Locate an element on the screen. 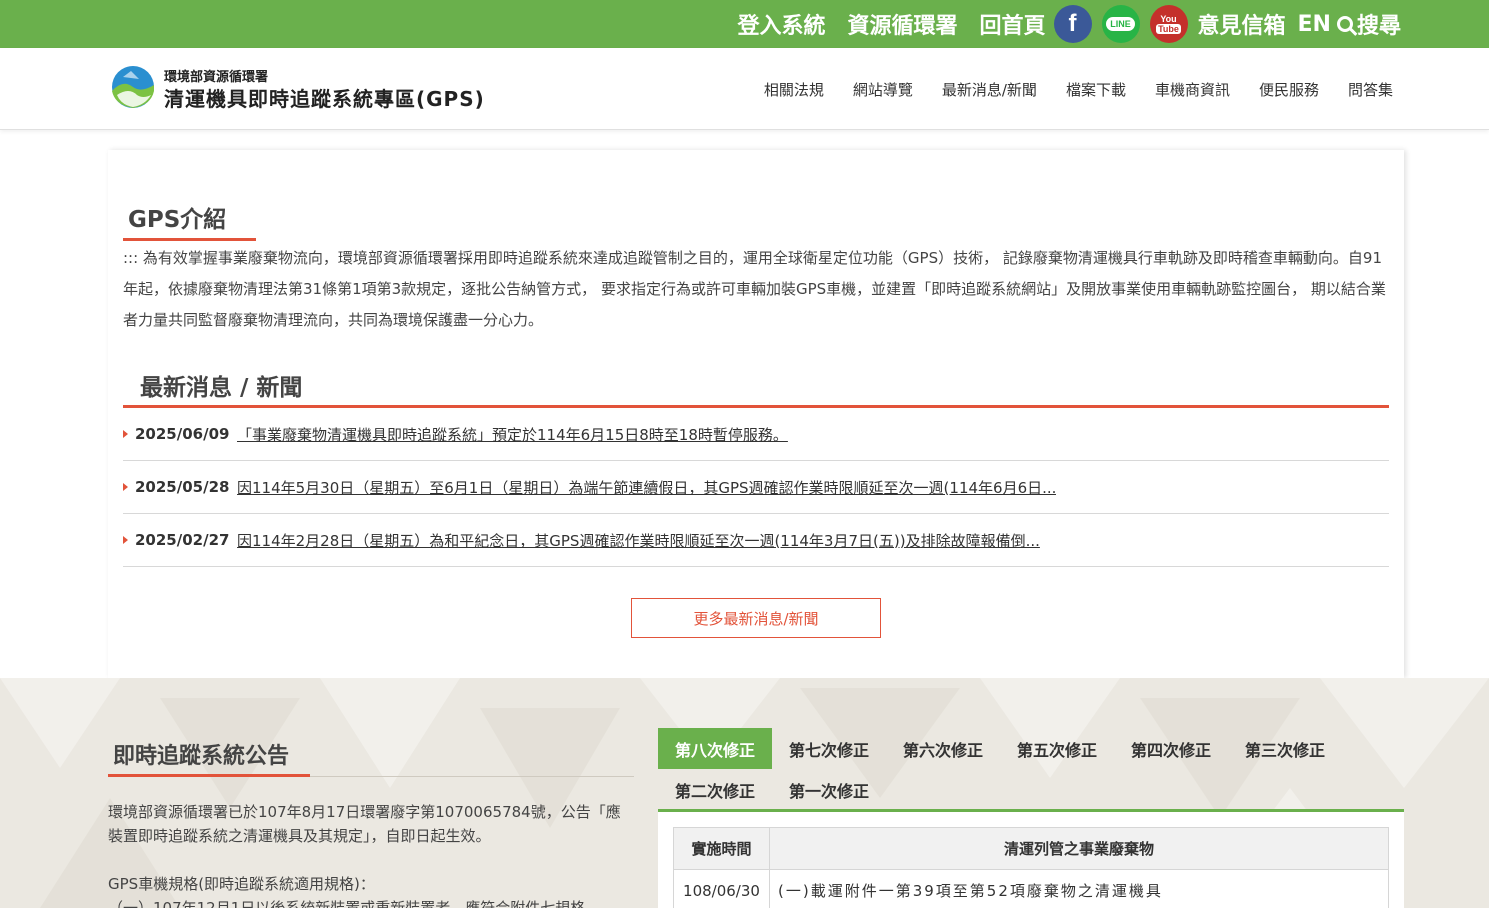 The image size is (1489, 908). column-header-date: 實施時間 is located at coordinates (721, 848).